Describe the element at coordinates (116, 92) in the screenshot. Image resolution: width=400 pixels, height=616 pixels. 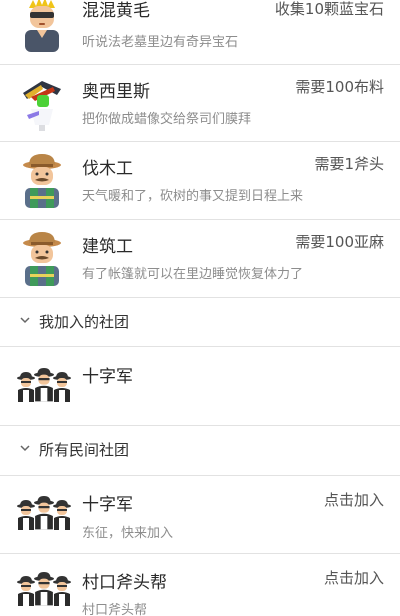
I see `npc-name: 奥西里斯` at that location.